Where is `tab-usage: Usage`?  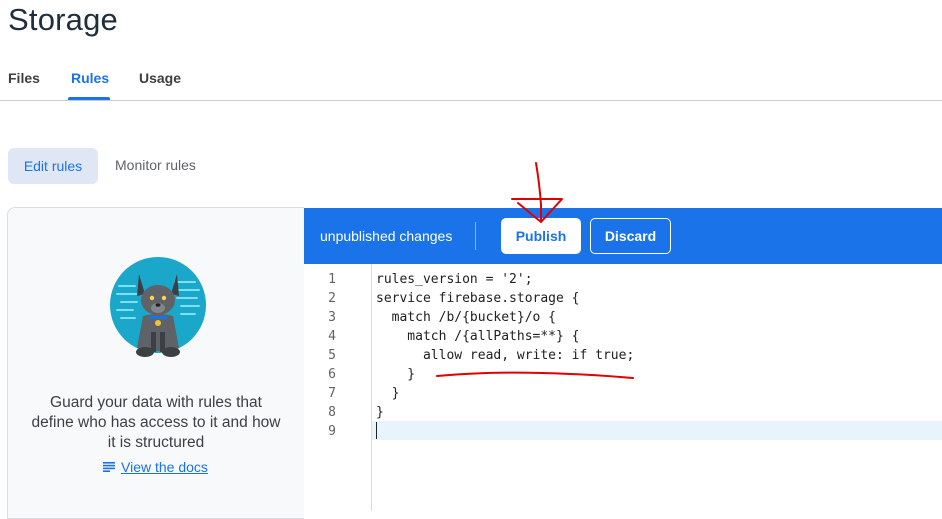
tab-usage: Usage is located at coordinates (160, 78).